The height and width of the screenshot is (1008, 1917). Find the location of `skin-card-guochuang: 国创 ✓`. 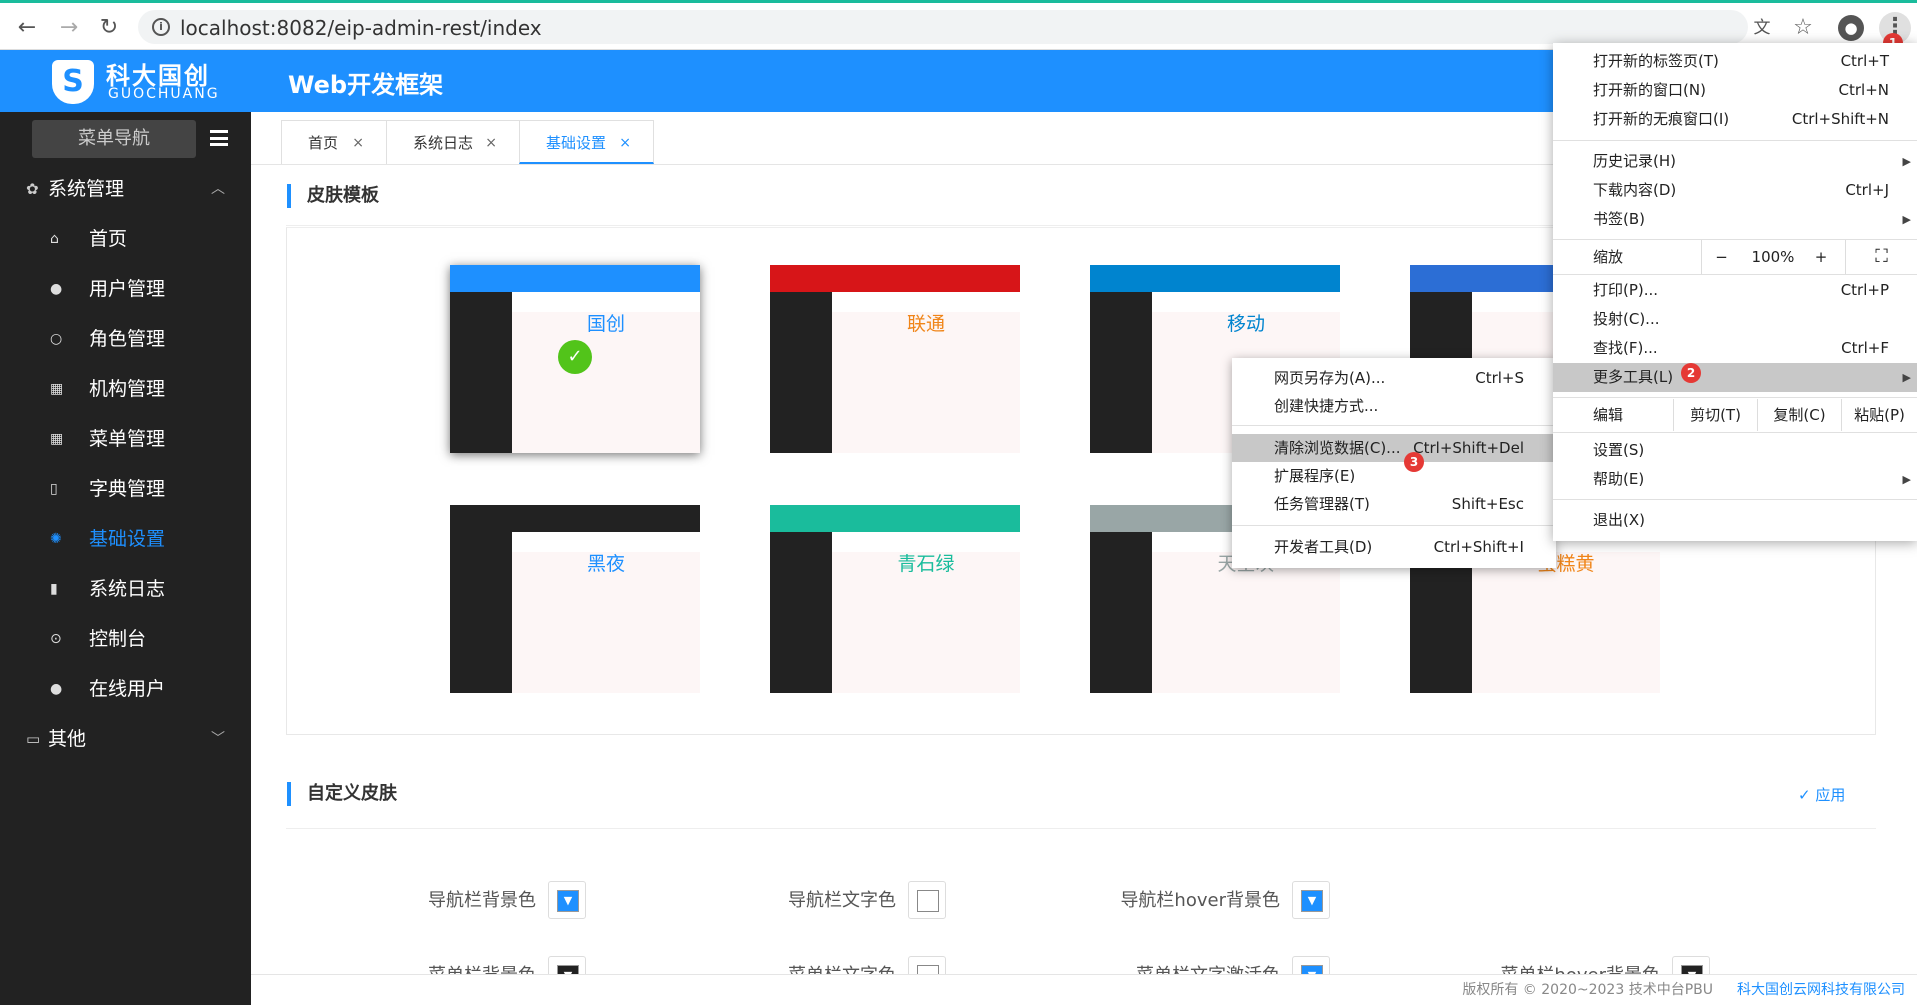

skin-card-guochuang: 国创 ✓ is located at coordinates (575, 359).